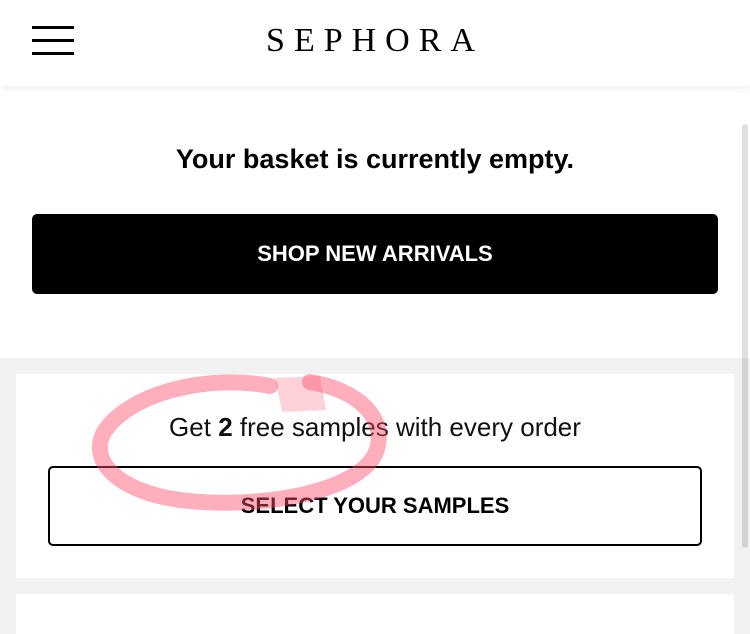 This screenshot has height=634, width=750. Describe the element at coordinates (190, 427) in the screenshot. I see `samples-text-prefix: Get` at that location.